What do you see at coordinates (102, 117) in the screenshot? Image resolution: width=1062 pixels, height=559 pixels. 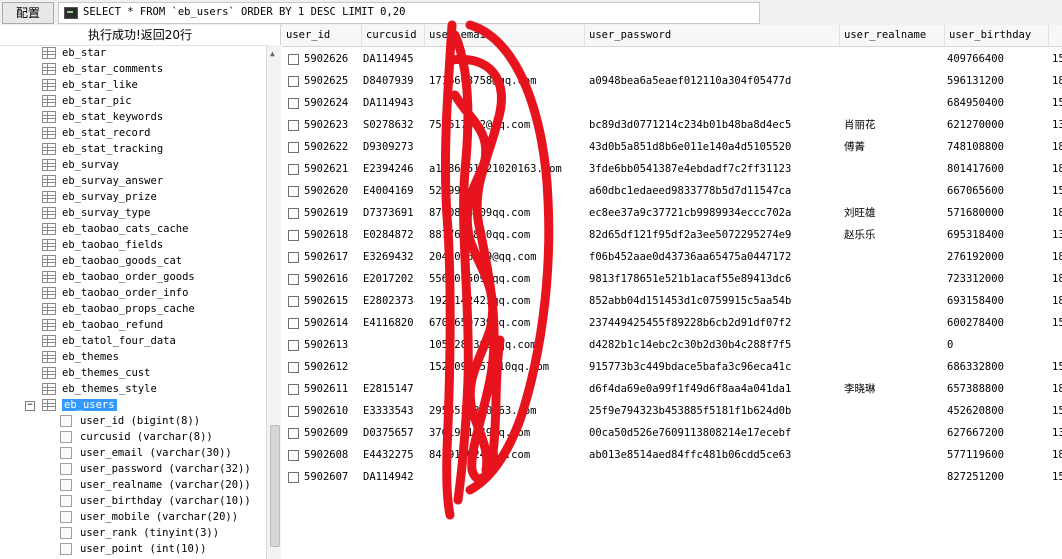 I see `tree-item-table: eb_stat_keywords` at bounding box center [102, 117].